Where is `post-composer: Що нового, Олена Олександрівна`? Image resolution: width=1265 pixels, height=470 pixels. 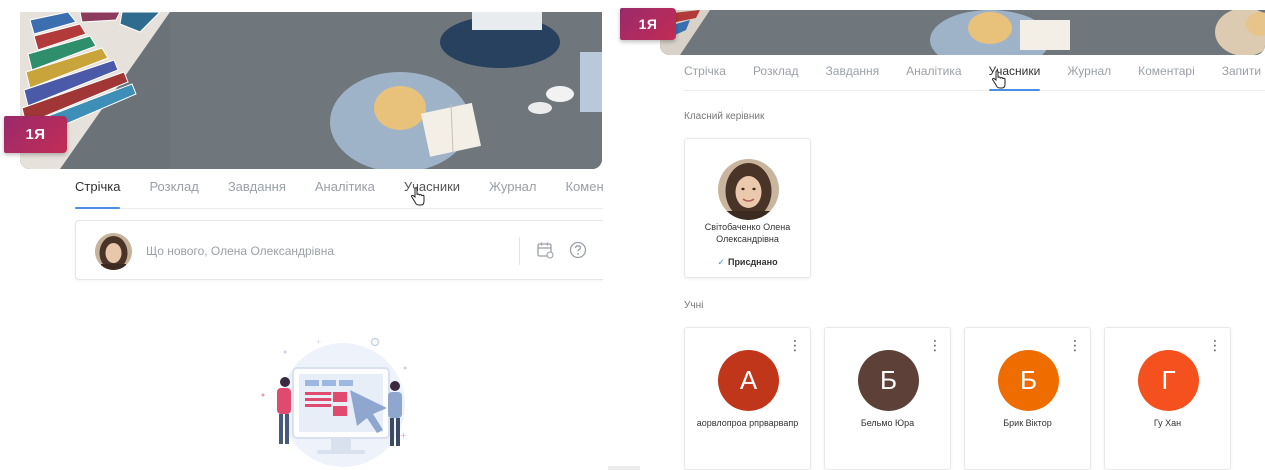 post-composer: Що нового, Олена Олександрівна is located at coordinates (339, 250).